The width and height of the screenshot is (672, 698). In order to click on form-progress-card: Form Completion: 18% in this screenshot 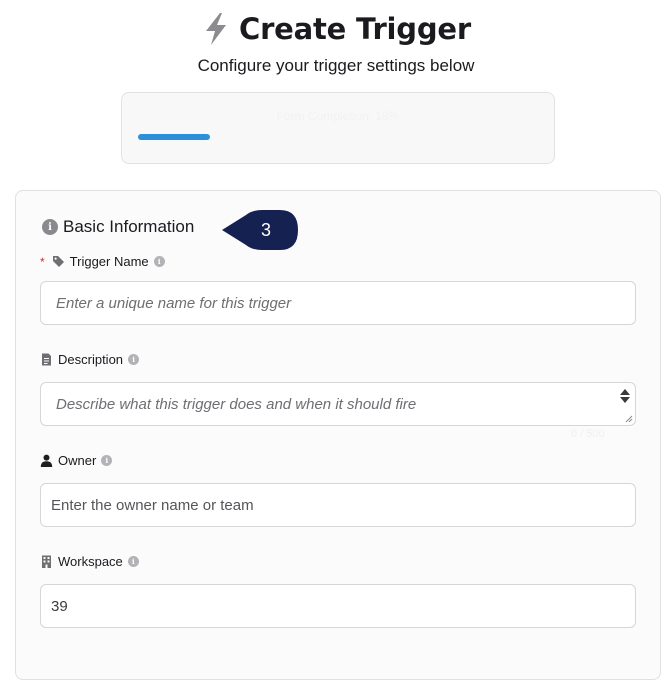, I will do `click(338, 128)`.